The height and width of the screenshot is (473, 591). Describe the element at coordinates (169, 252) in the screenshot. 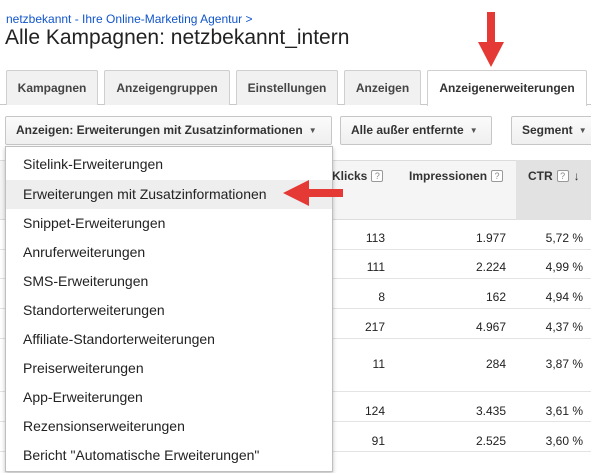

I see `menu-item-anruf: Anruferweiterungen` at that location.